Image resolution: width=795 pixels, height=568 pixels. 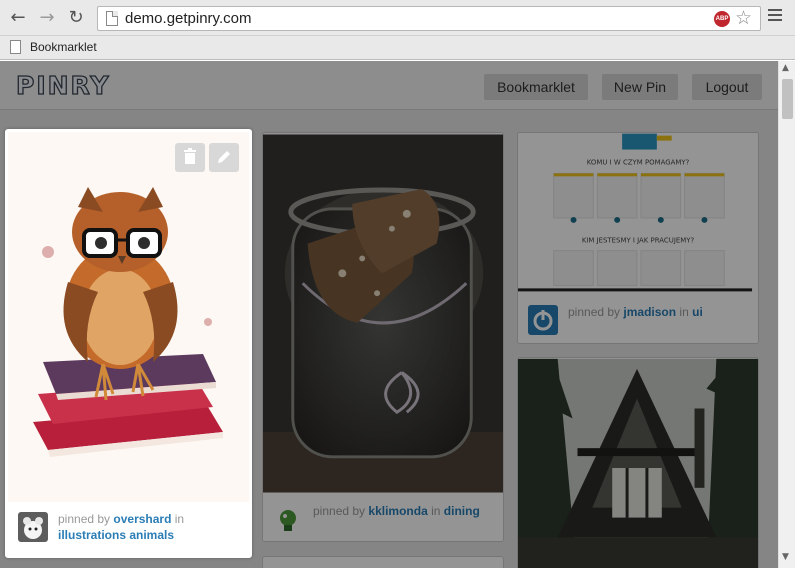 I want to click on page-icon, so click(x=112, y=18).